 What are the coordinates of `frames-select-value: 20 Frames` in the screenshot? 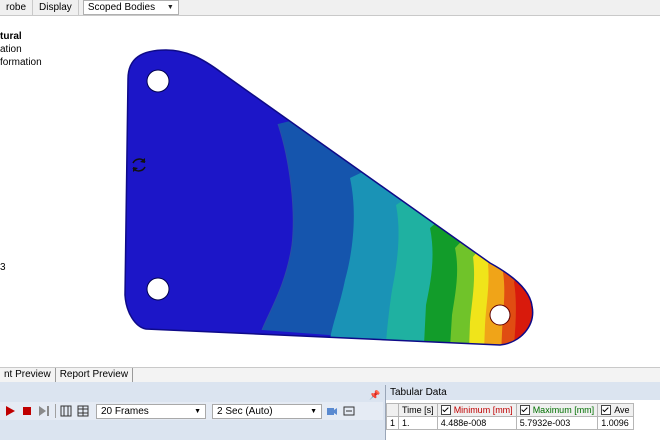 It's located at (125, 411).